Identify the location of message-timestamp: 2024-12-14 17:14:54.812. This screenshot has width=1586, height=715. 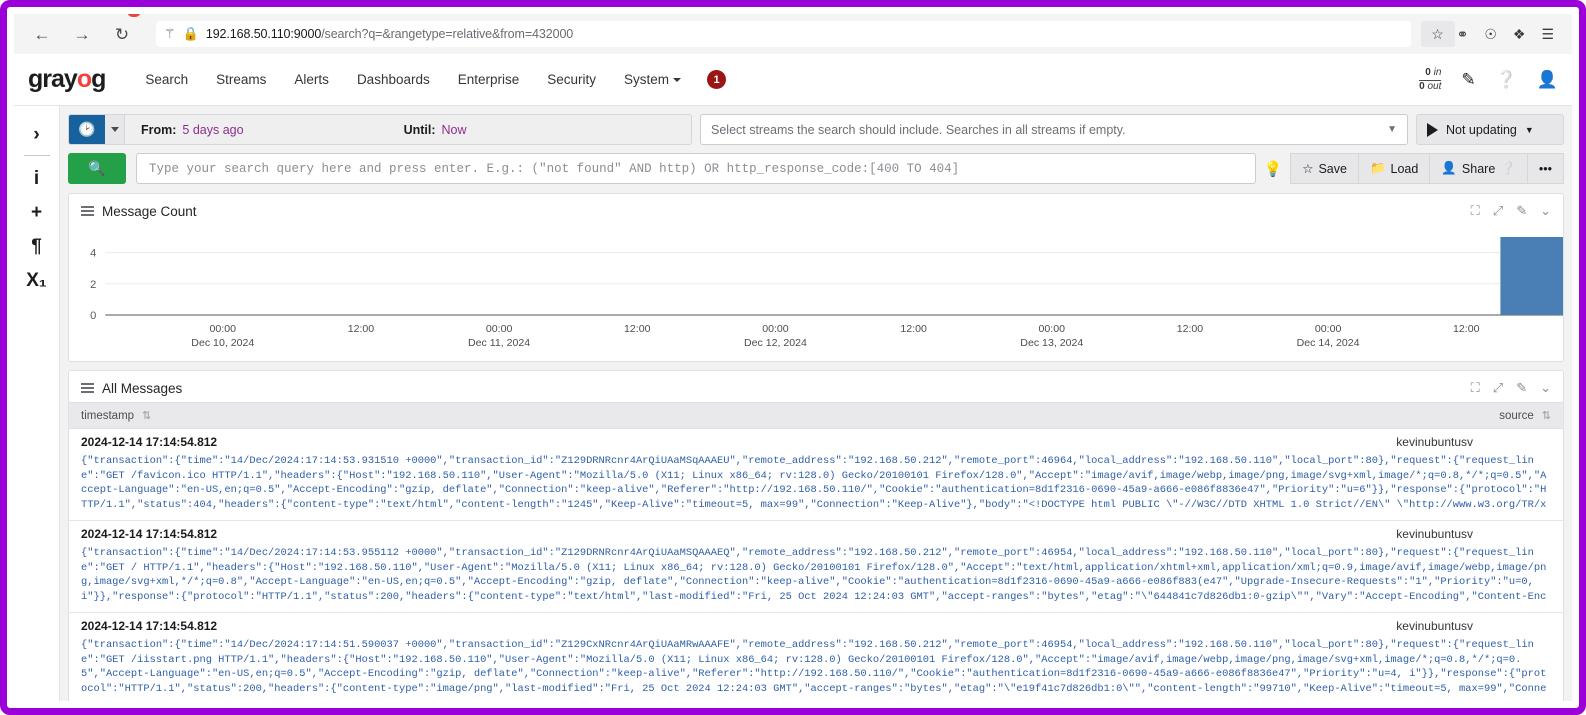
(149, 442).